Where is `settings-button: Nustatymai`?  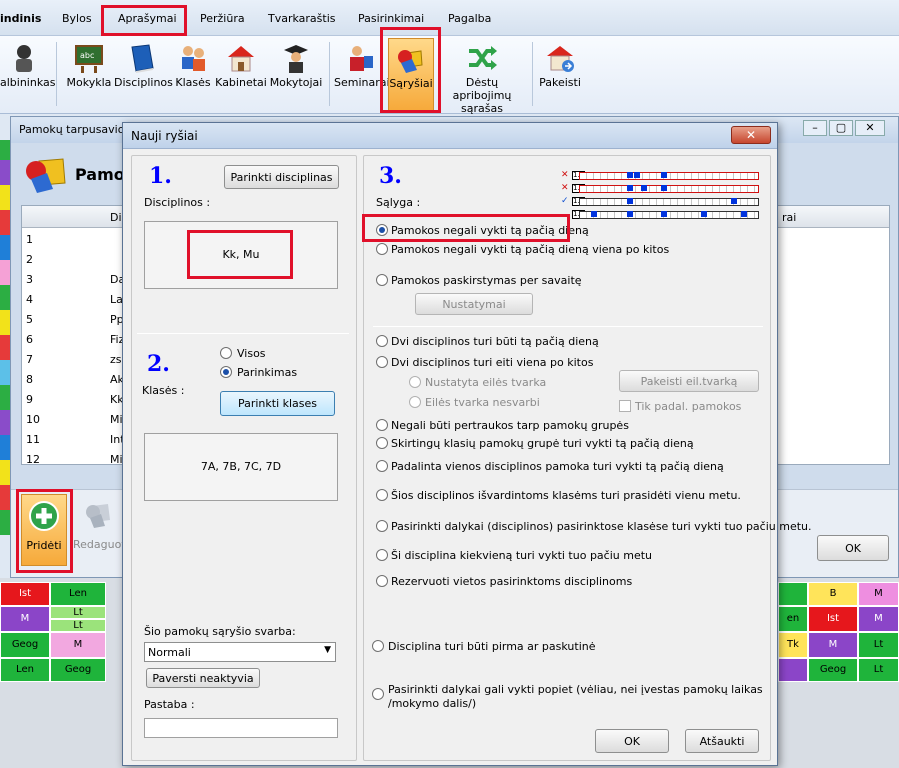 settings-button: Nustatymai is located at coordinates (474, 304).